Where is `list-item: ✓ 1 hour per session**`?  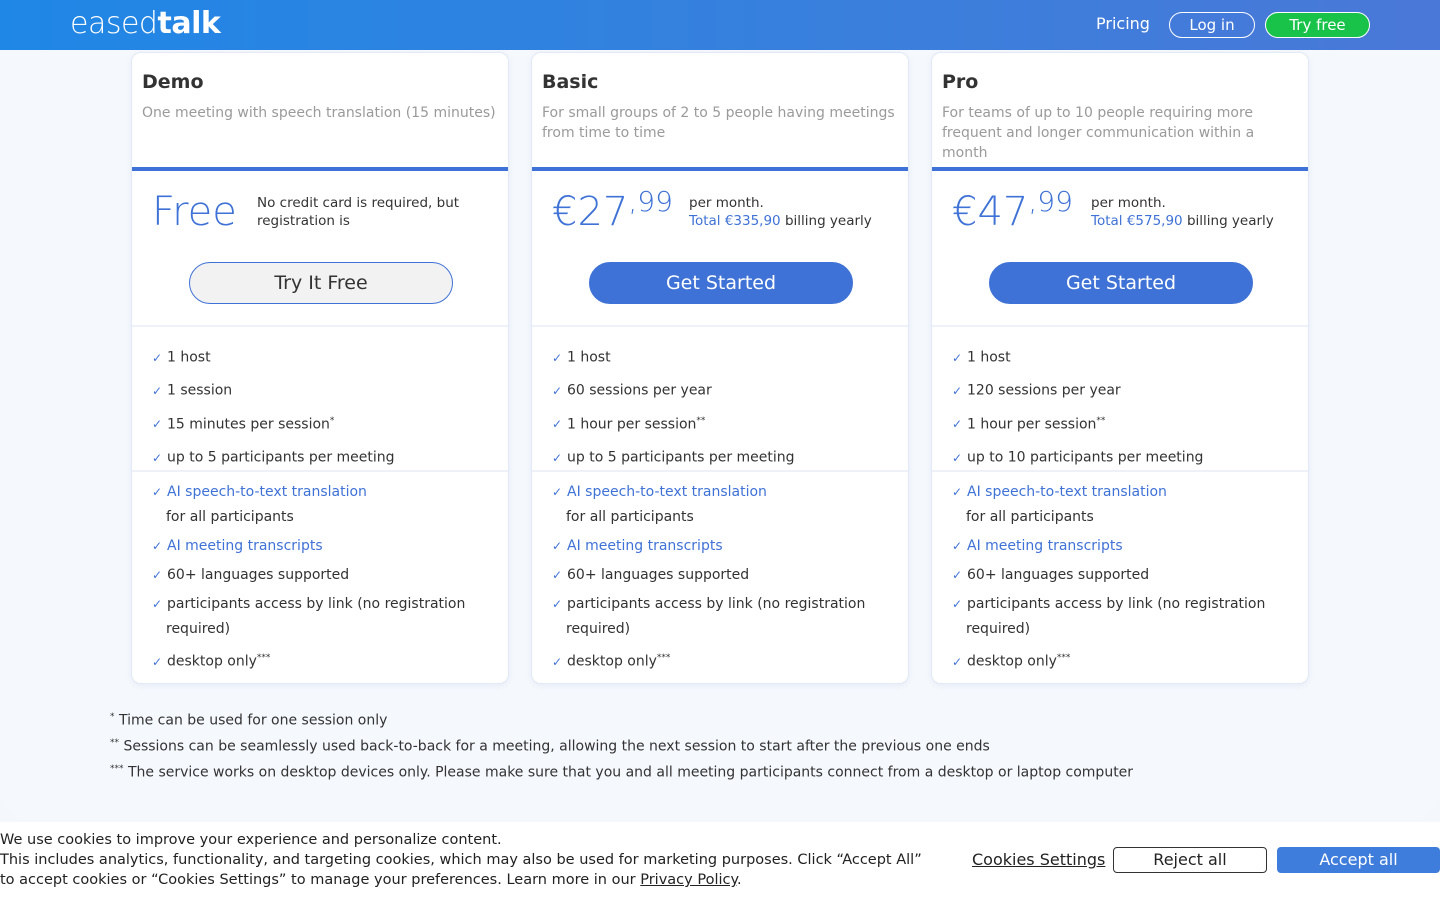 list-item: ✓ 1 hour per session** is located at coordinates (1127, 423).